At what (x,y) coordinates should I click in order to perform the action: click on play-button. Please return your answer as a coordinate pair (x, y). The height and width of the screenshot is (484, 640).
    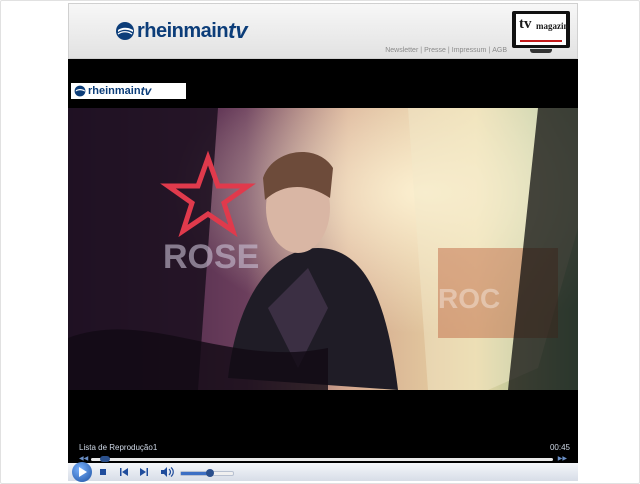
    Looking at the image, I should click on (82, 472).